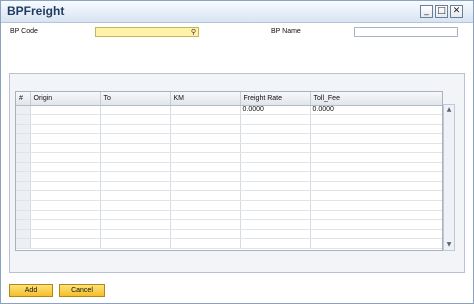 The height and width of the screenshot is (304, 474). What do you see at coordinates (275, 110) in the screenshot?
I see `cell-freight-rate: 0.0000` at bounding box center [275, 110].